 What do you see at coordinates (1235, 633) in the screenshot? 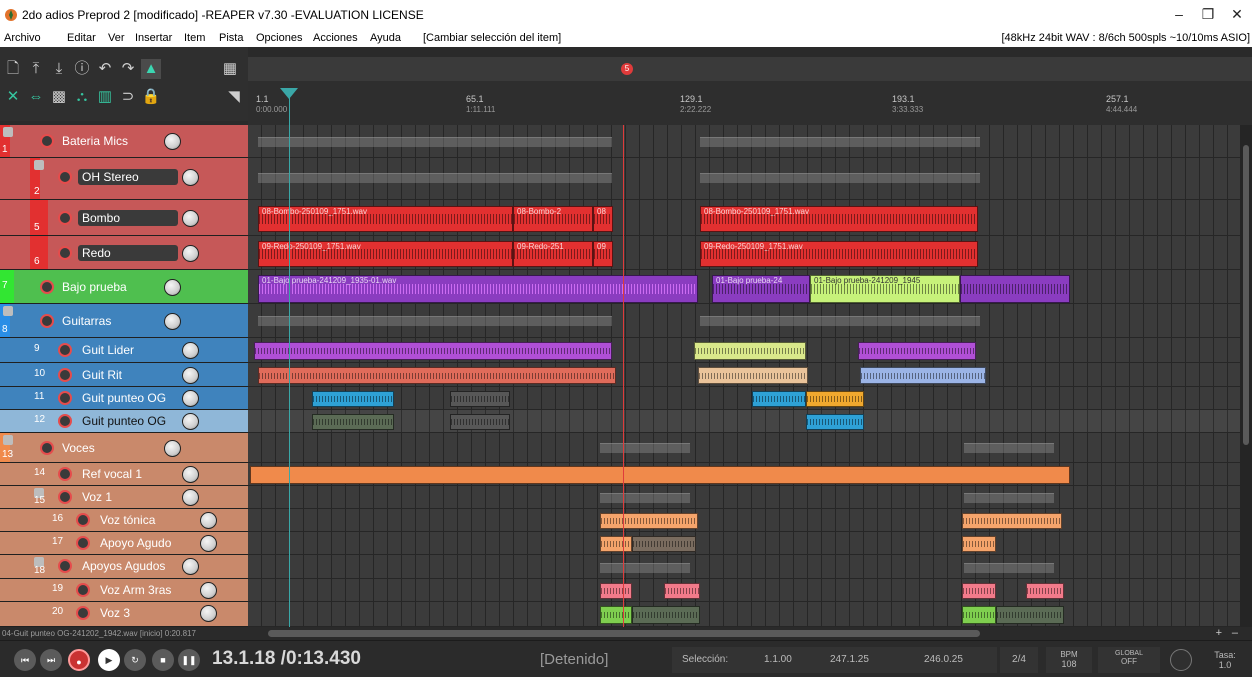
I see `zoom-out-icon: –` at bounding box center [1235, 633].